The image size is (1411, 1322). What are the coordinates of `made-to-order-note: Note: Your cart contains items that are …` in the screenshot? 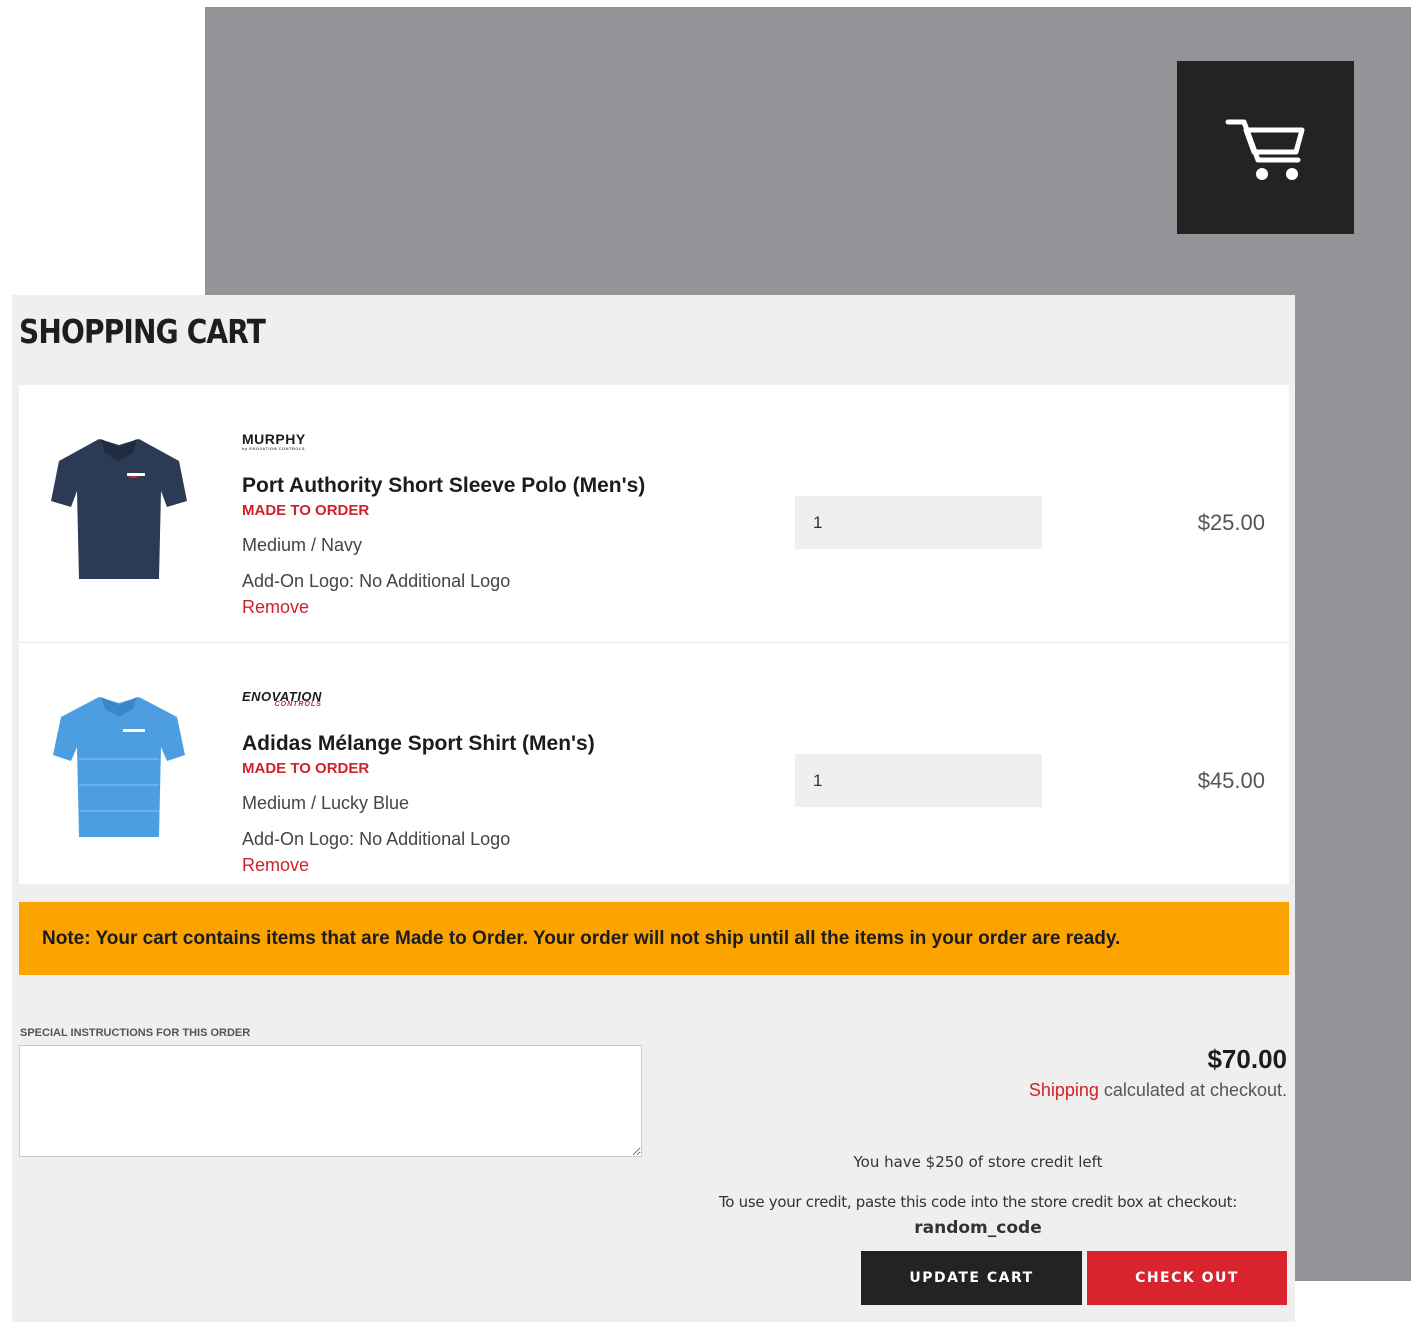 It's located at (654, 938).